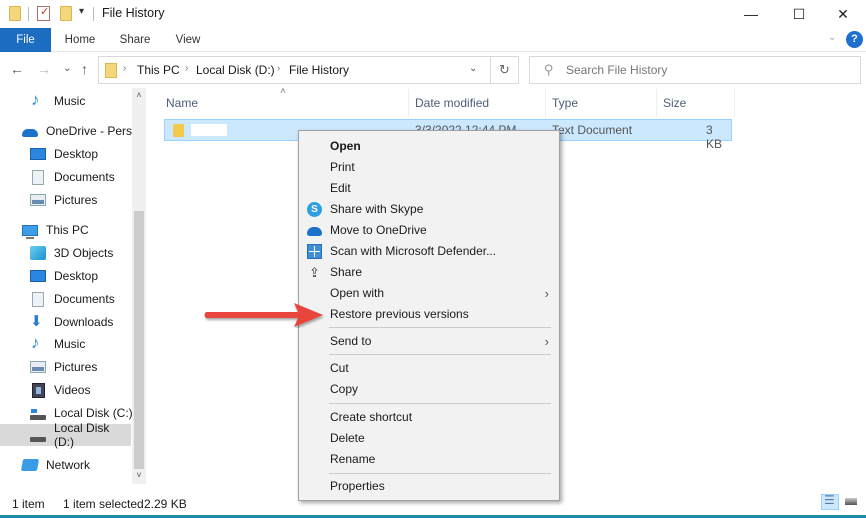 Image resolution: width=866 pixels, height=518 pixels. What do you see at coordinates (60, 390) in the screenshot?
I see `sidebar-item-videos: Videos` at bounding box center [60, 390].